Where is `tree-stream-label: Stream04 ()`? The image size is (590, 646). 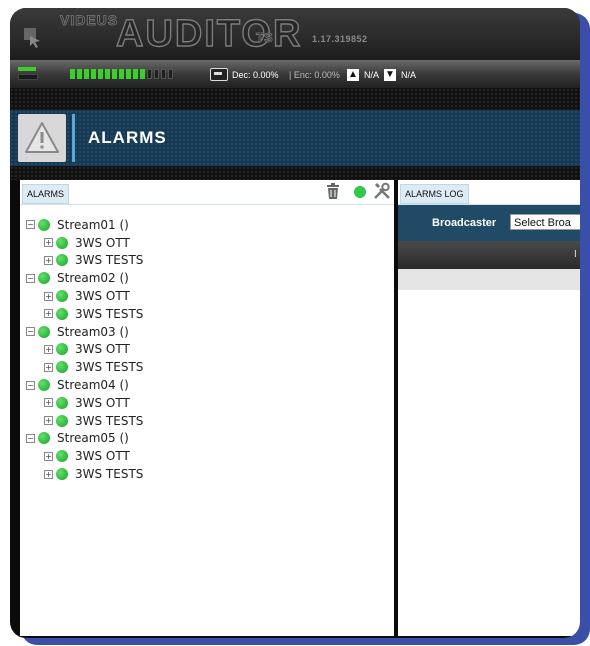 tree-stream-label: Stream04 () is located at coordinates (93, 385).